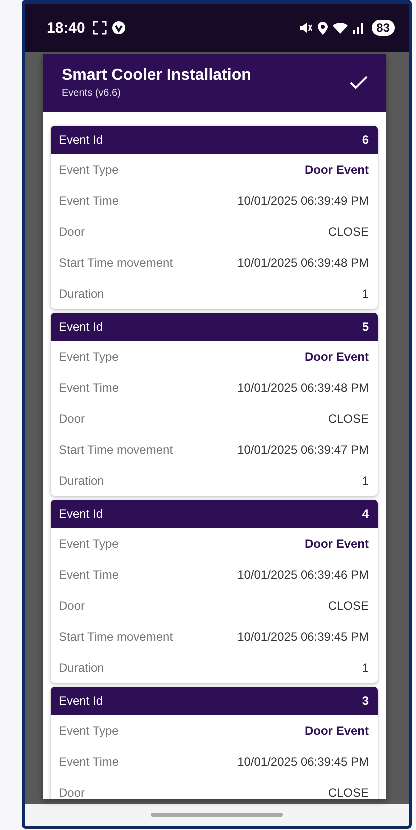 This screenshot has width=416, height=830. What do you see at coordinates (365, 327) in the screenshot?
I see `event-id-value: 5` at bounding box center [365, 327].